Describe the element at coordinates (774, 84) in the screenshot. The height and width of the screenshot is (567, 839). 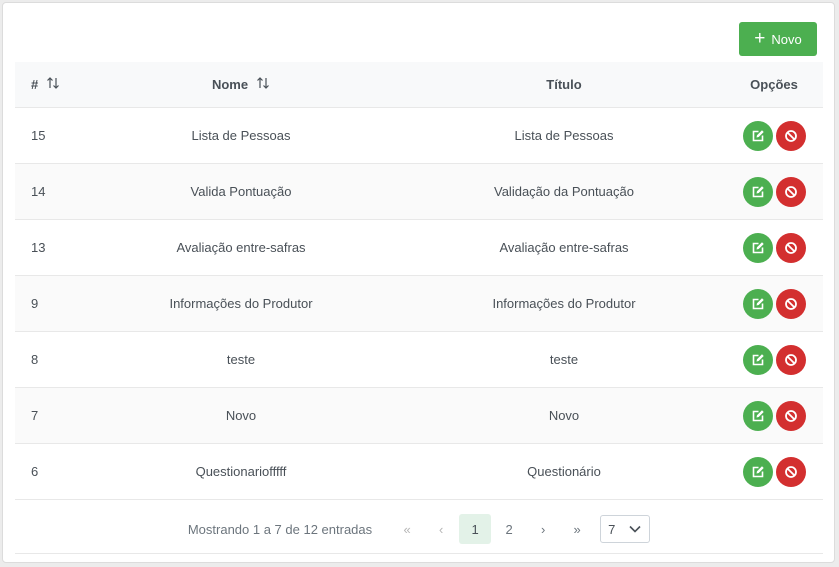
I see `column-header-options: Opções` at that location.